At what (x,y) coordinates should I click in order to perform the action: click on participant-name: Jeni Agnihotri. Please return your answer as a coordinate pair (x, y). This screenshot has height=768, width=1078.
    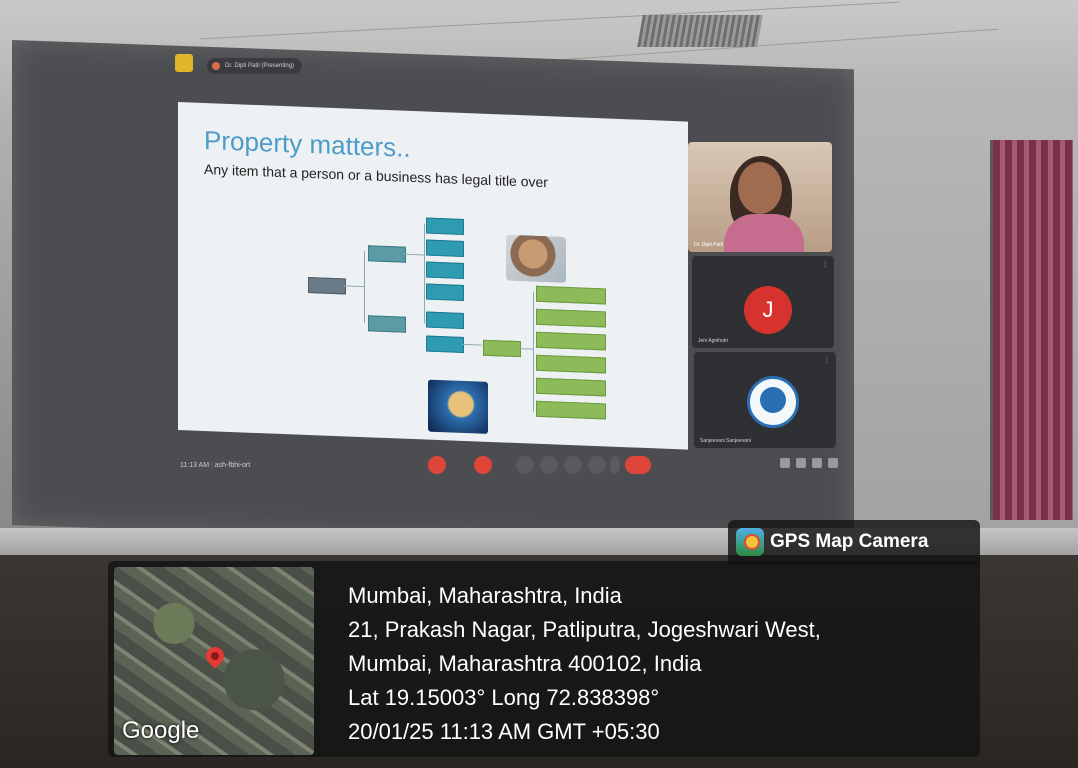
    Looking at the image, I should click on (713, 341).